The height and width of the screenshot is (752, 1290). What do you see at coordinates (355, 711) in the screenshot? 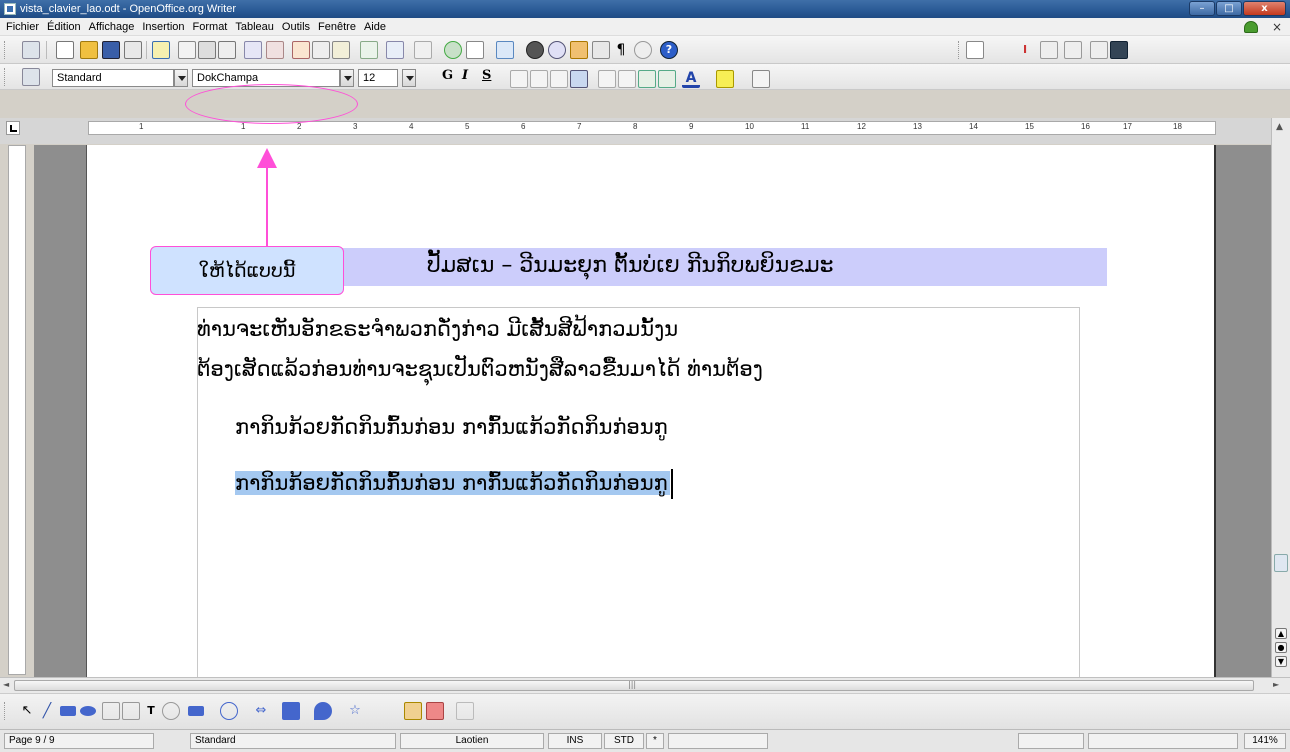
I see `stars-icon: ☆` at bounding box center [355, 711].